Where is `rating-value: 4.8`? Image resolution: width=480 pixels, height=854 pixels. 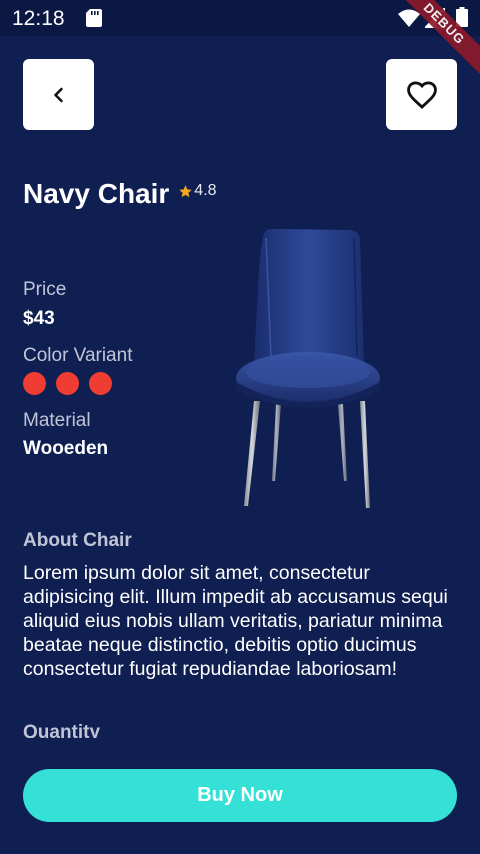
rating-value: 4.8 is located at coordinates (205, 190).